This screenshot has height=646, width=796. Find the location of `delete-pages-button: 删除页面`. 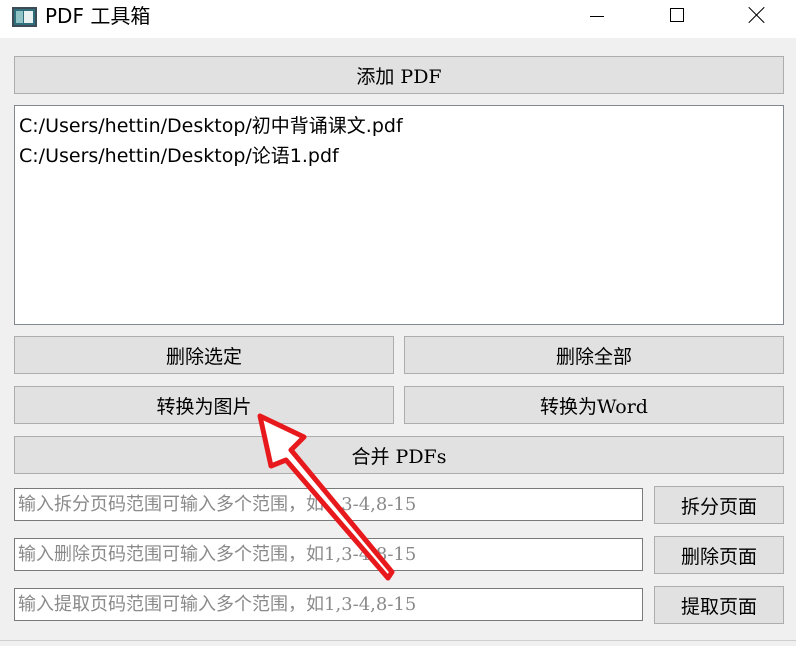

delete-pages-button: 删除页面 is located at coordinates (719, 555).